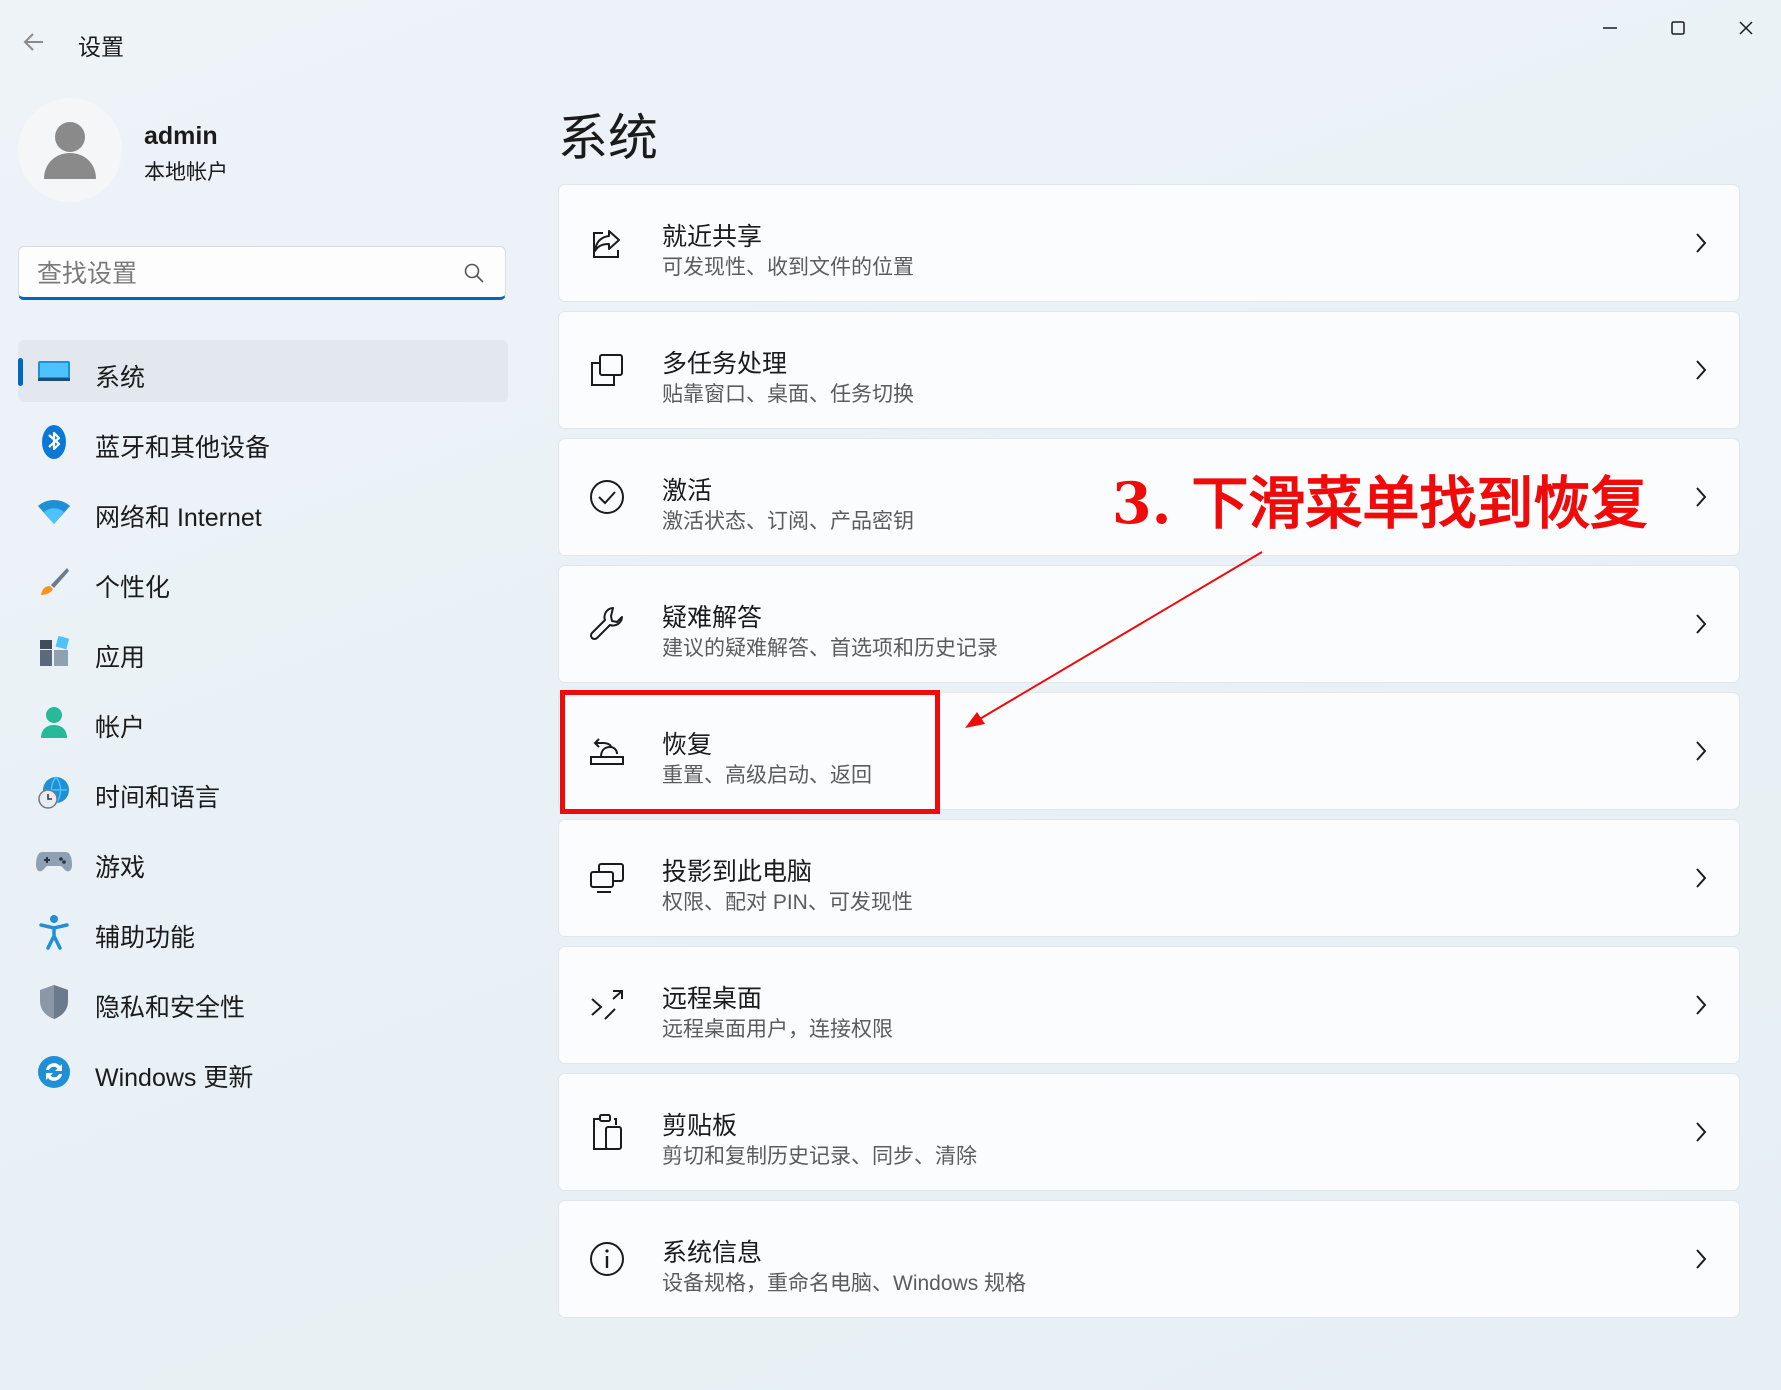  Describe the element at coordinates (54, 442) in the screenshot. I see `bluetooth-icon` at that location.